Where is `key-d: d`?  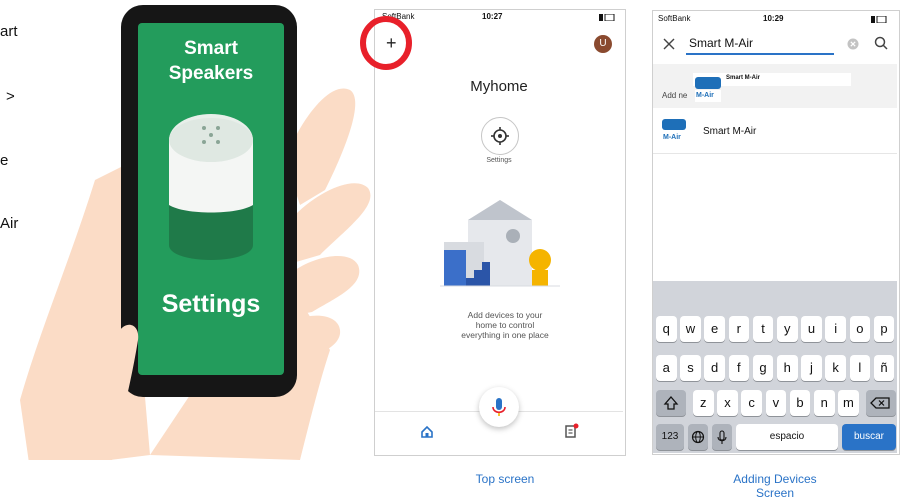 key-d: d is located at coordinates (714, 368).